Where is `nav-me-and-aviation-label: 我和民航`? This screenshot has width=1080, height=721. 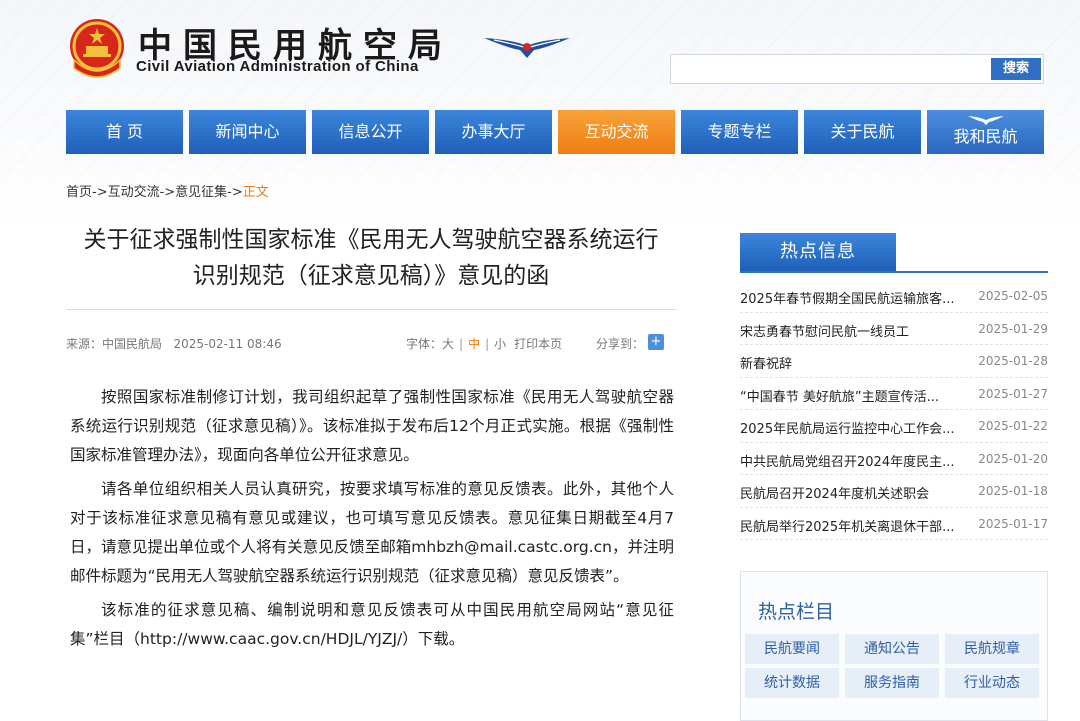
nav-me-and-aviation-label: 我和民航 is located at coordinates (985, 136).